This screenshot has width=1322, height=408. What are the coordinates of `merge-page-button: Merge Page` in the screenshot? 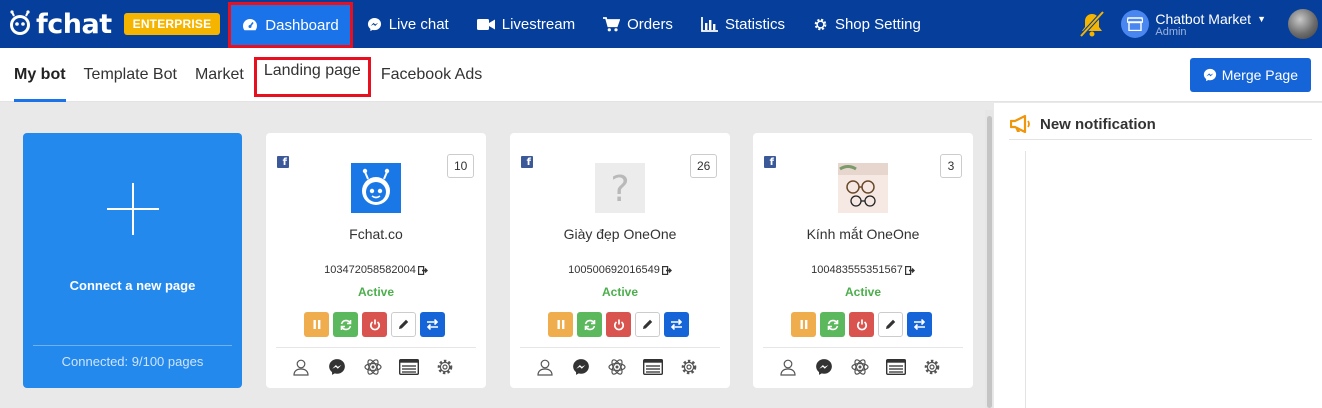 It's located at (1250, 75).